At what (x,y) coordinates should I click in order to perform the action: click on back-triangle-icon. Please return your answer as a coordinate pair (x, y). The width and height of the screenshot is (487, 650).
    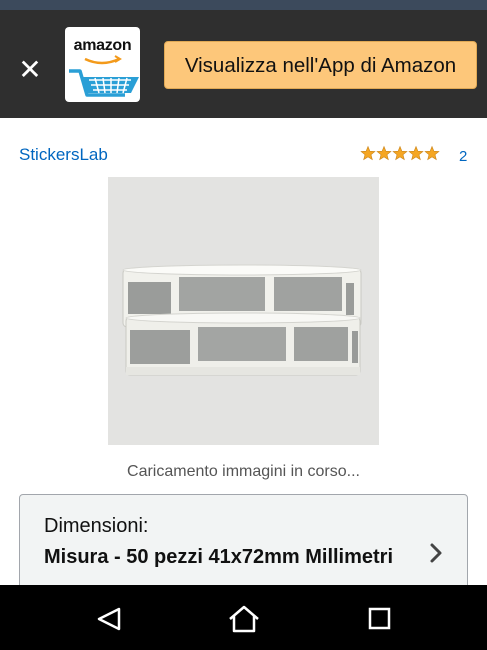
    Looking at the image, I should click on (109, 619).